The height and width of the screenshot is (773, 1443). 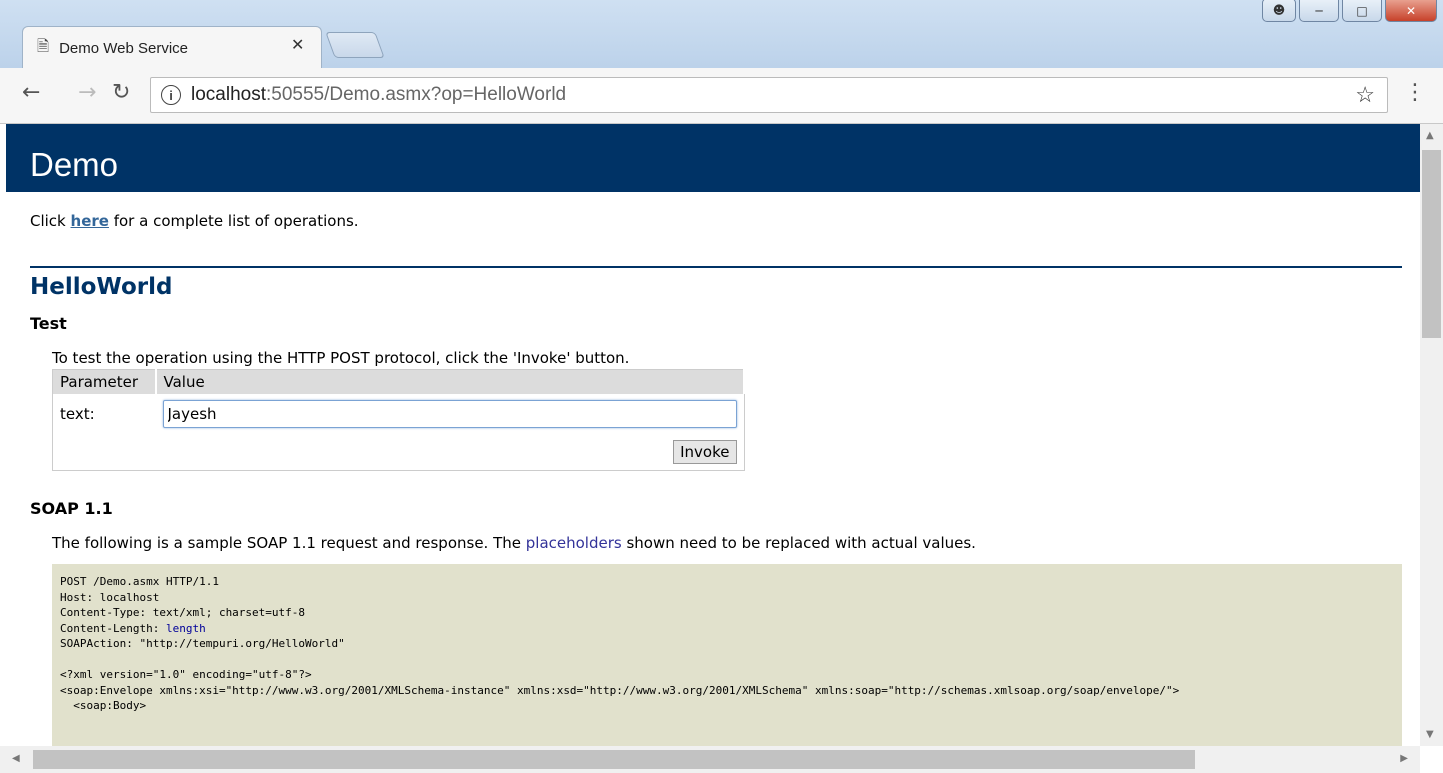 What do you see at coordinates (1365, 95) in the screenshot?
I see `star-icon: ☆` at bounding box center [1365, 95].